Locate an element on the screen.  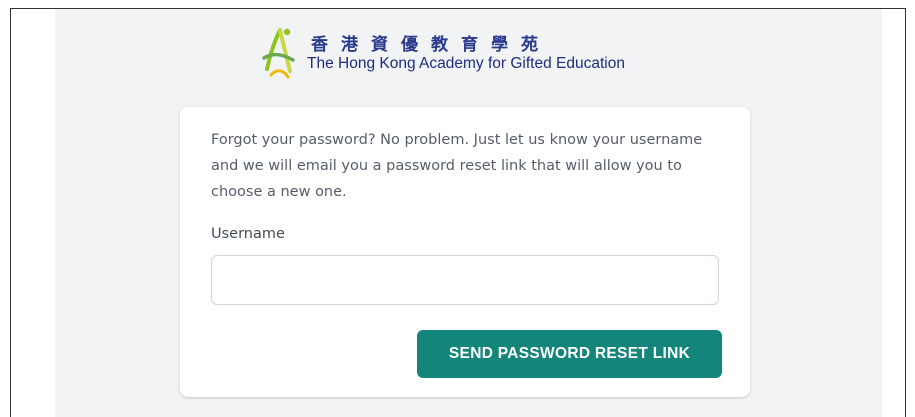
academy-logo-icon is located at coordinates (278, 53).